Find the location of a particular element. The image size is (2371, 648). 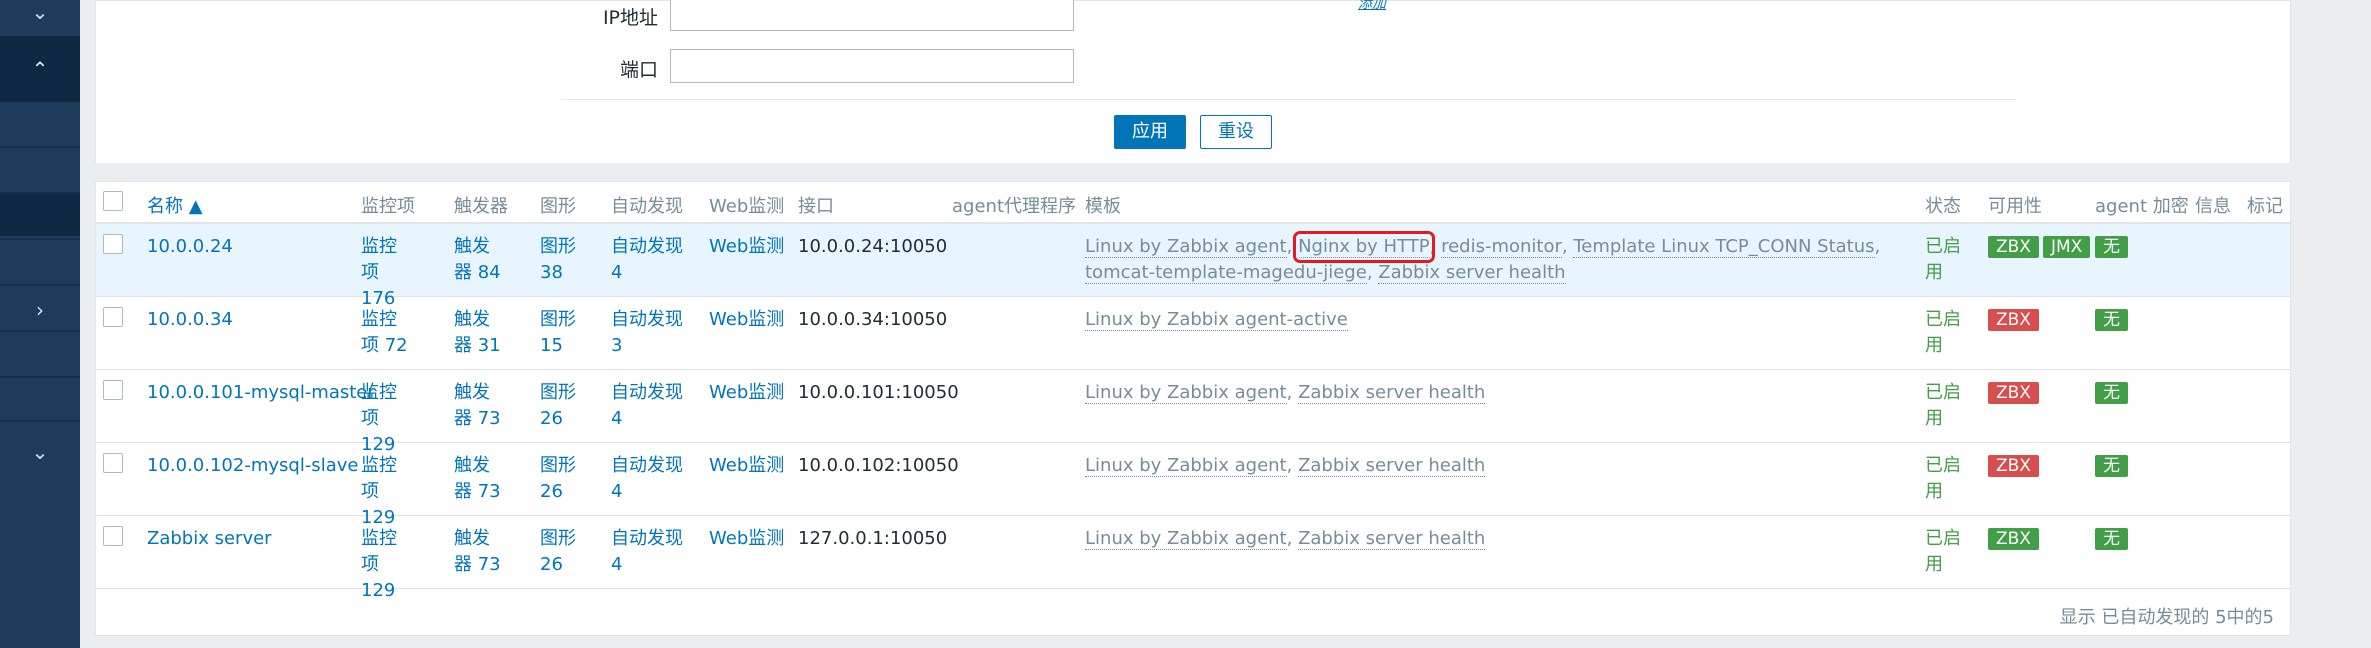

table-footer: 显示 已自动发现的 5中的5 is located at coordinates (1193, 612).